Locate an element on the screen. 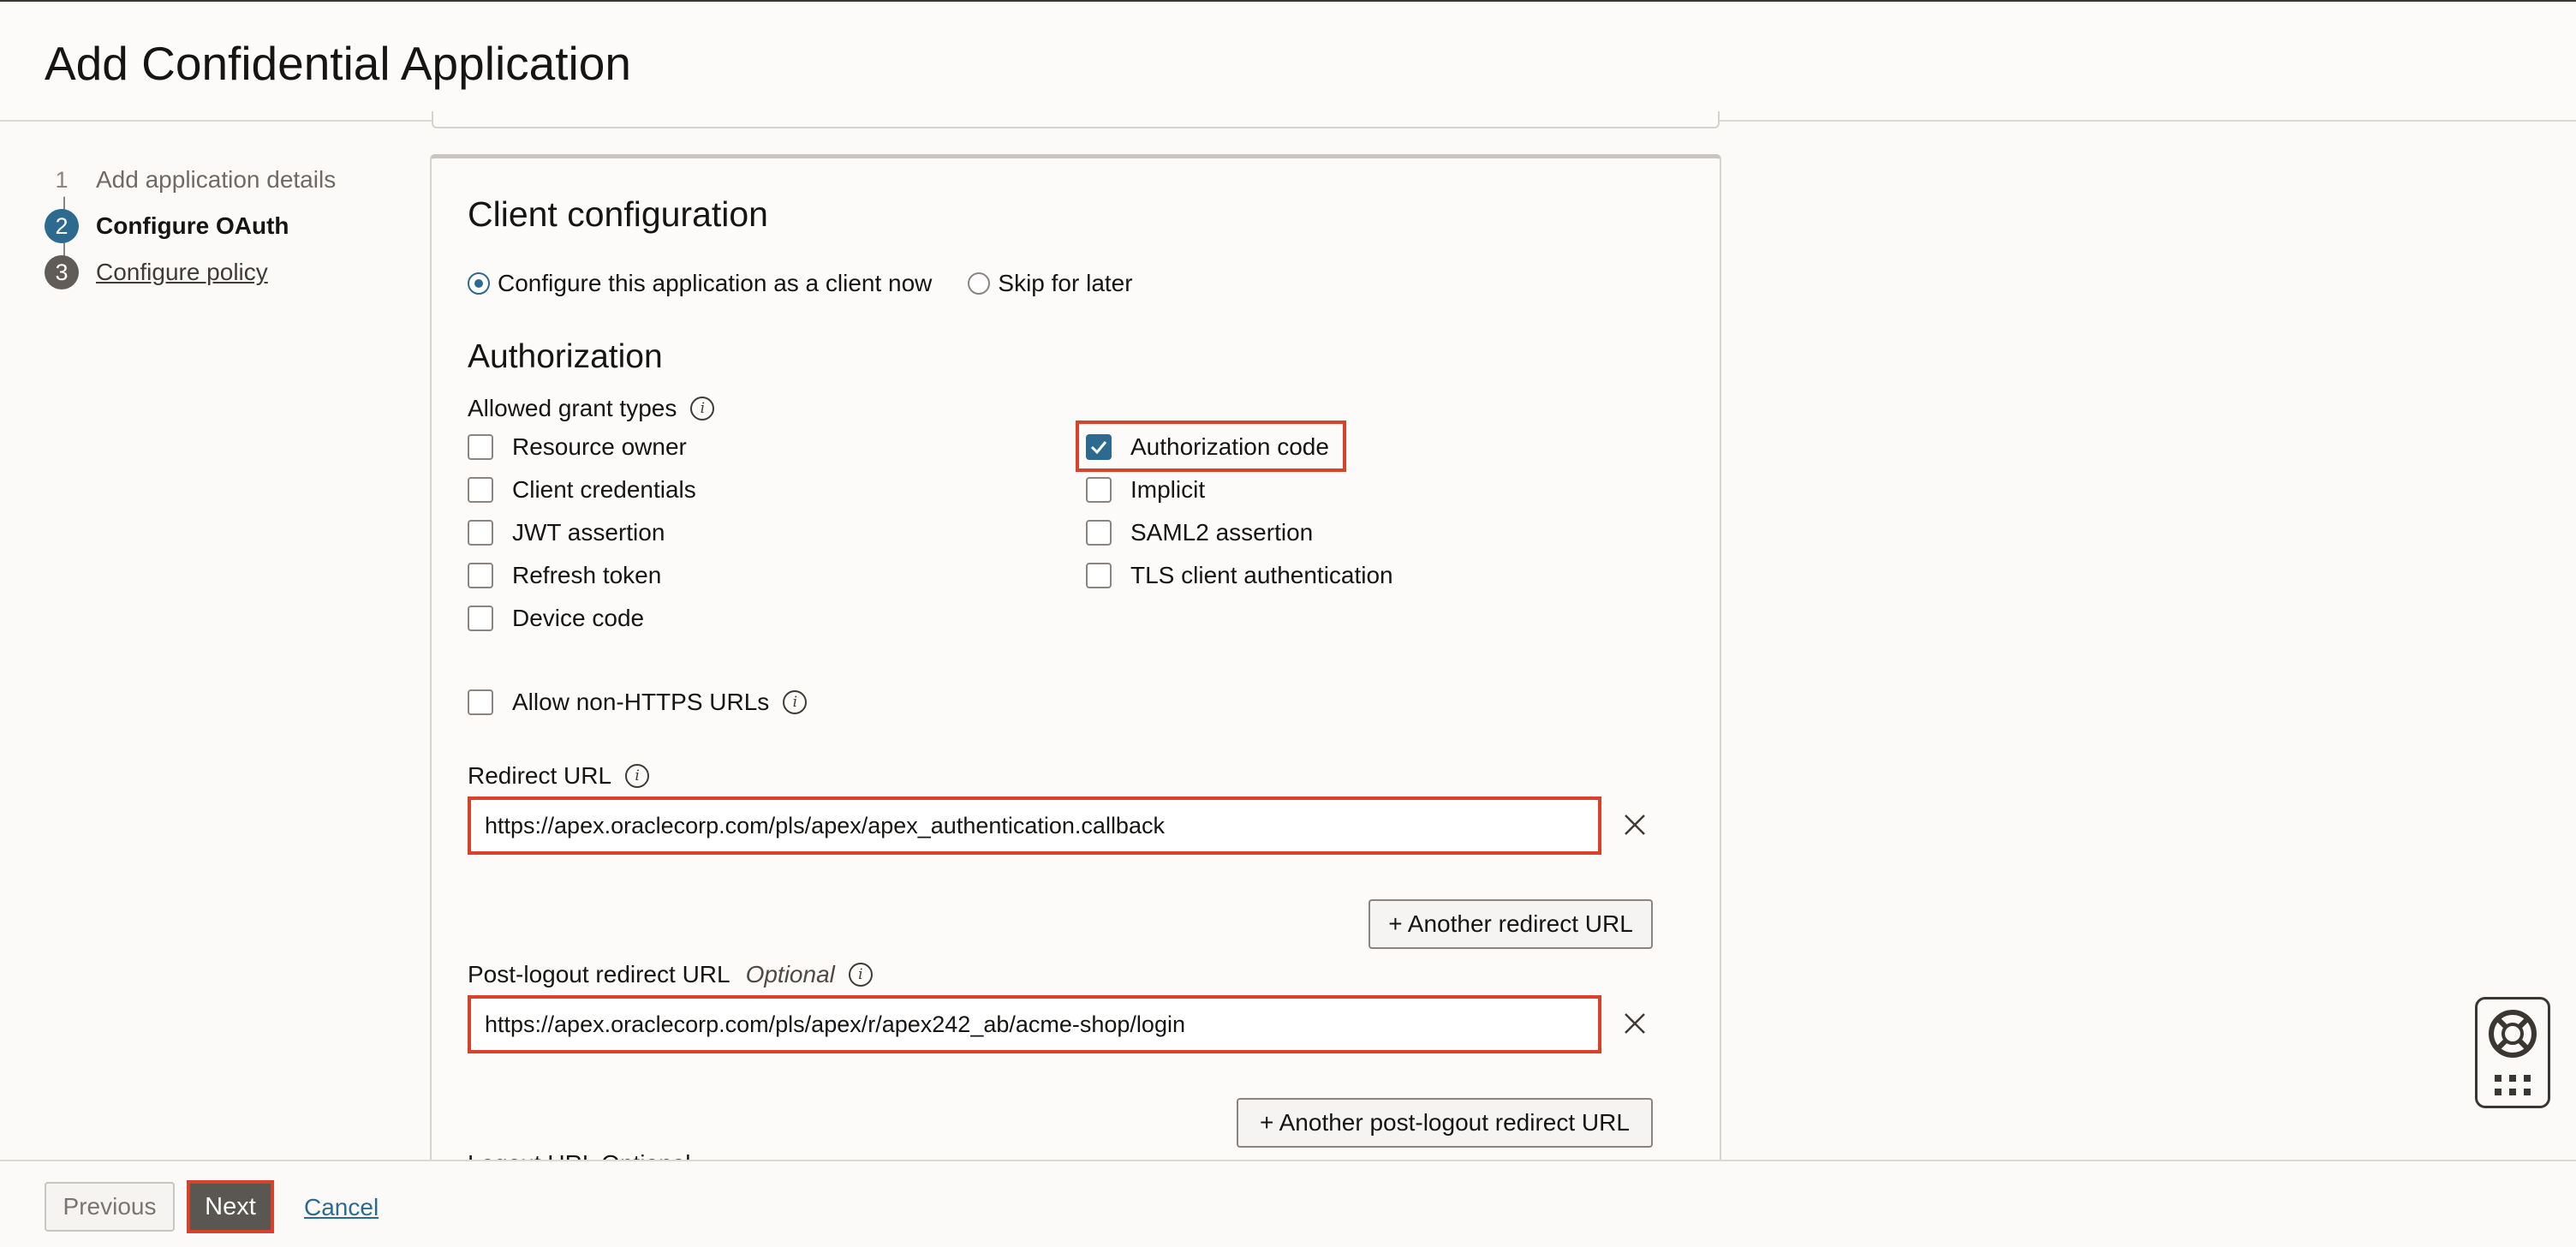 The image size is (2576, 1247). grant-label: Implicit is located at coordinates (1168, 489).